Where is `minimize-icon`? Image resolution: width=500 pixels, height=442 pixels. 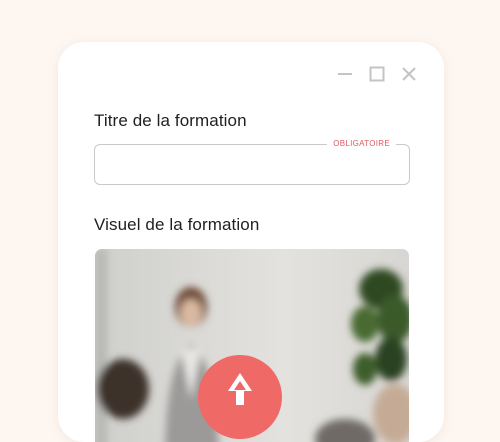
minimize-icon is located at coordinates (345, 74).